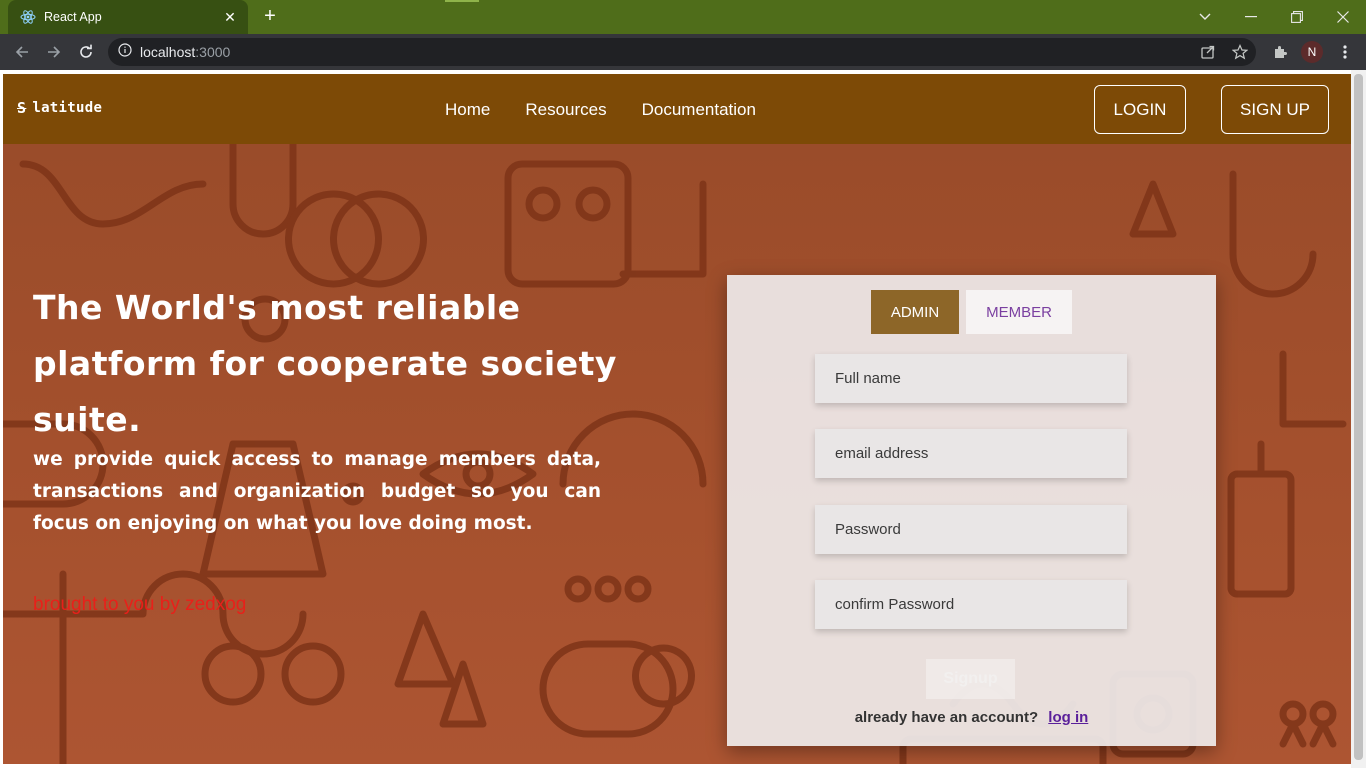 This screenshot has width=1366, height=768. I want to click on confirm-password-input, so click(971, 604).